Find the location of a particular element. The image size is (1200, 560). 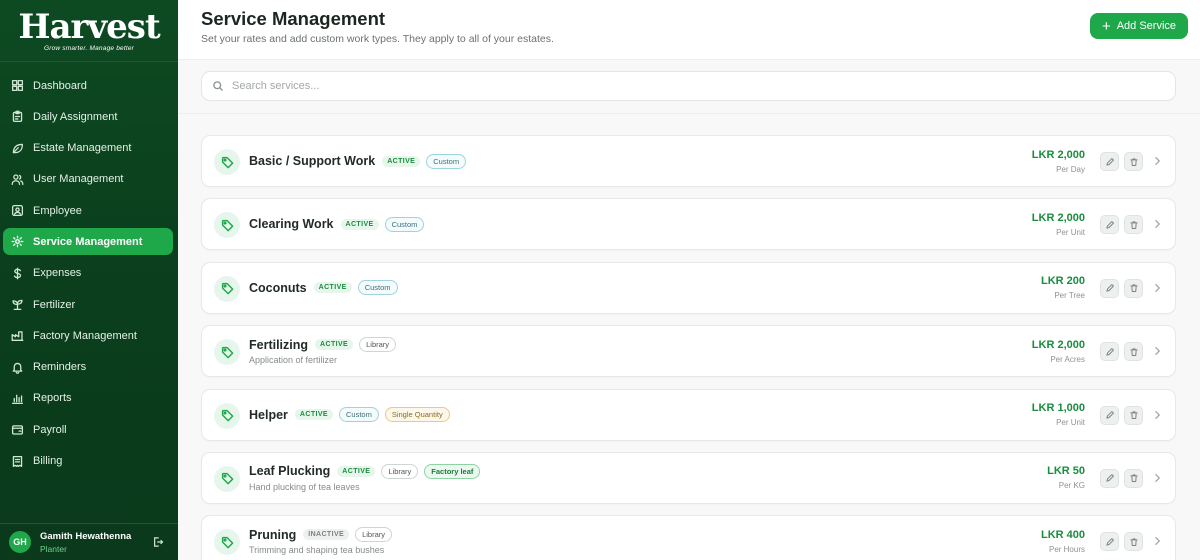

service-info: Basic / Support Work ACTIVE Custom is located at coordinates (360, 161).